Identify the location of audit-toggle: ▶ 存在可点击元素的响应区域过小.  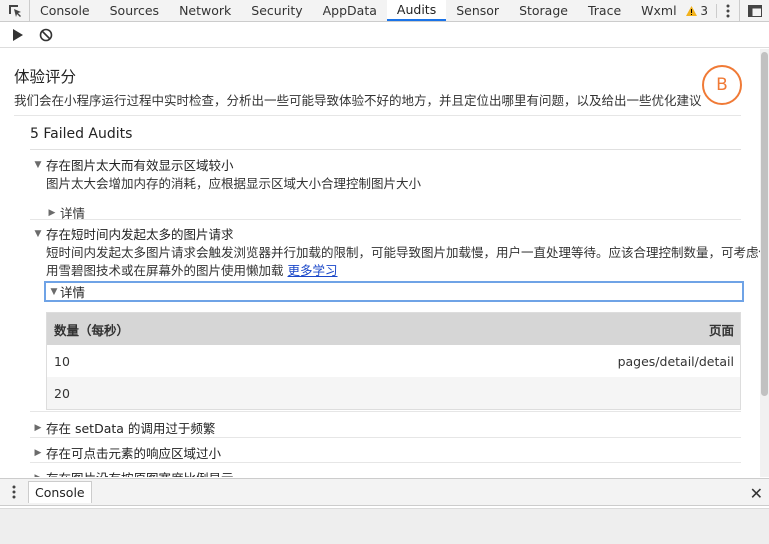
(385, 452).